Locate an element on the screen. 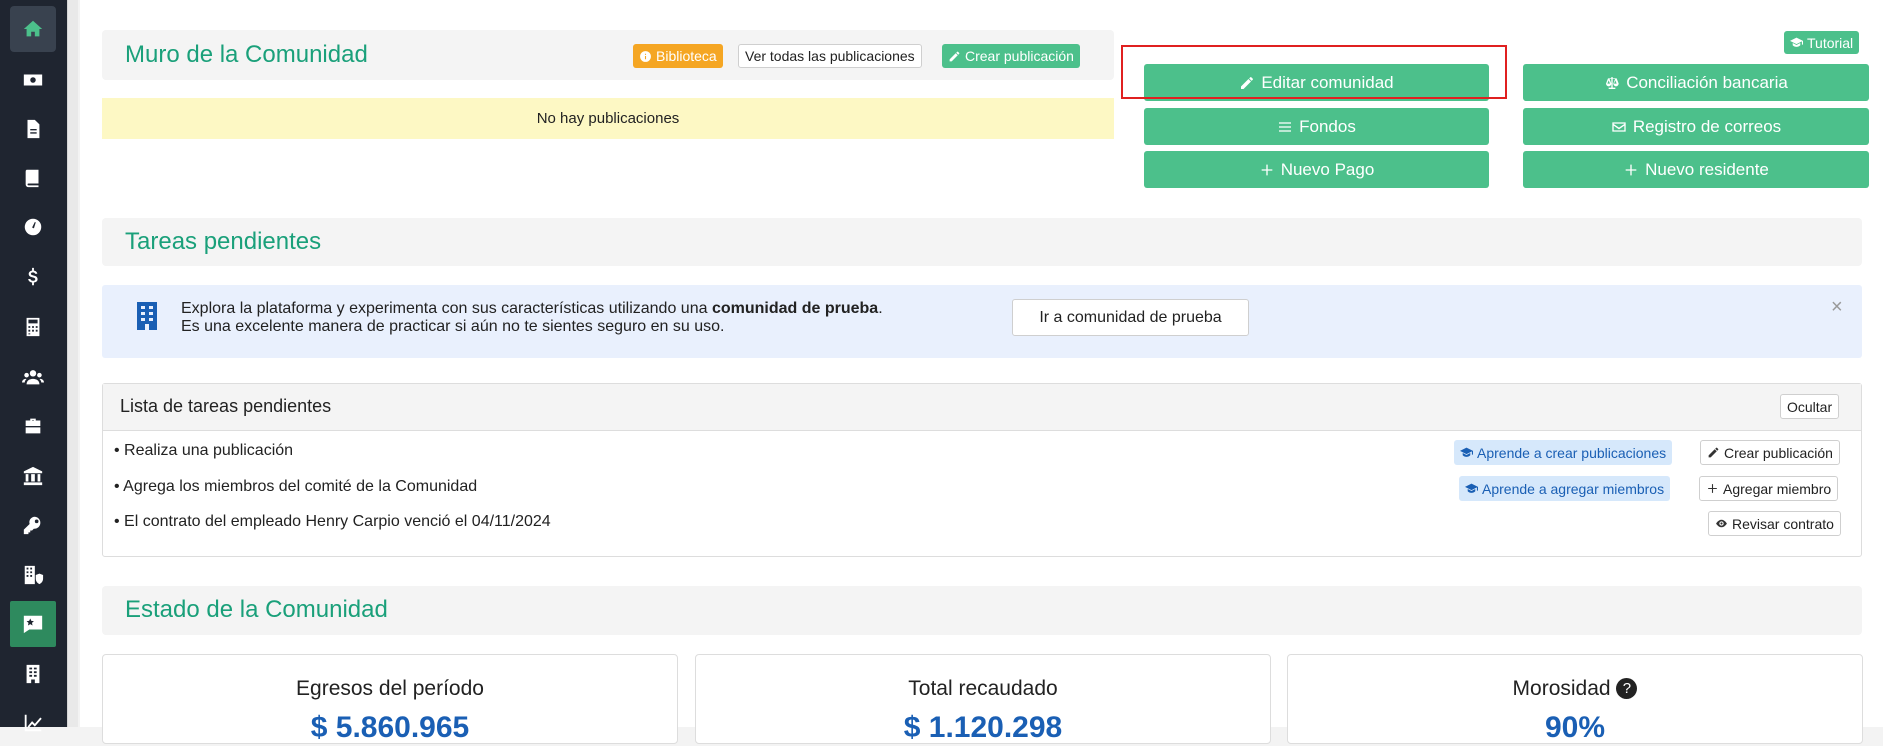  revisar-contrato-button: Revisar contrato is located at coordinates (1774, 523).